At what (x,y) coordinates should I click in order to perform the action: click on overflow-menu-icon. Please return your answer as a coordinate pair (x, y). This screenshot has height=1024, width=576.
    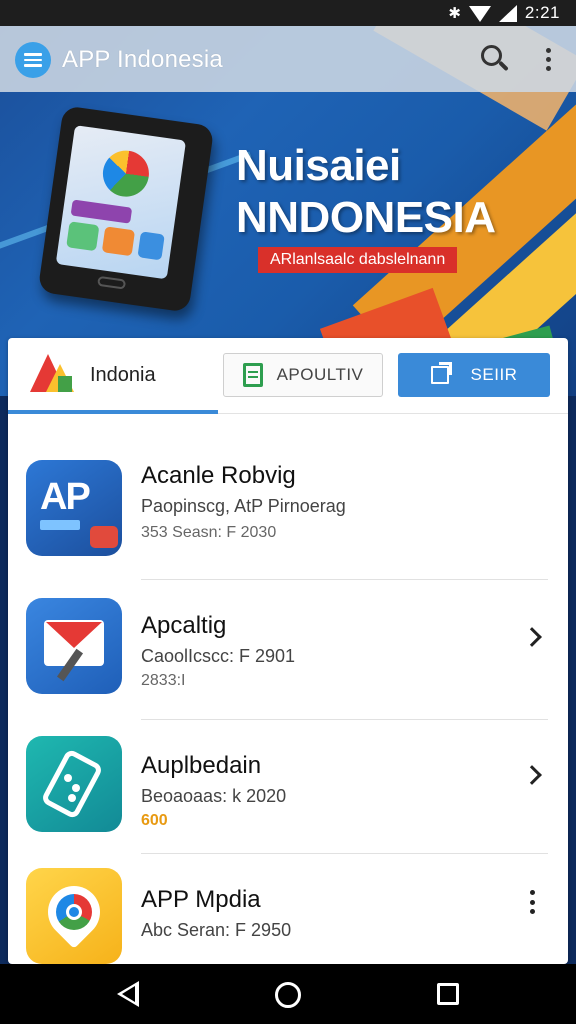
    Looking at the image, I should click on (548, 59).